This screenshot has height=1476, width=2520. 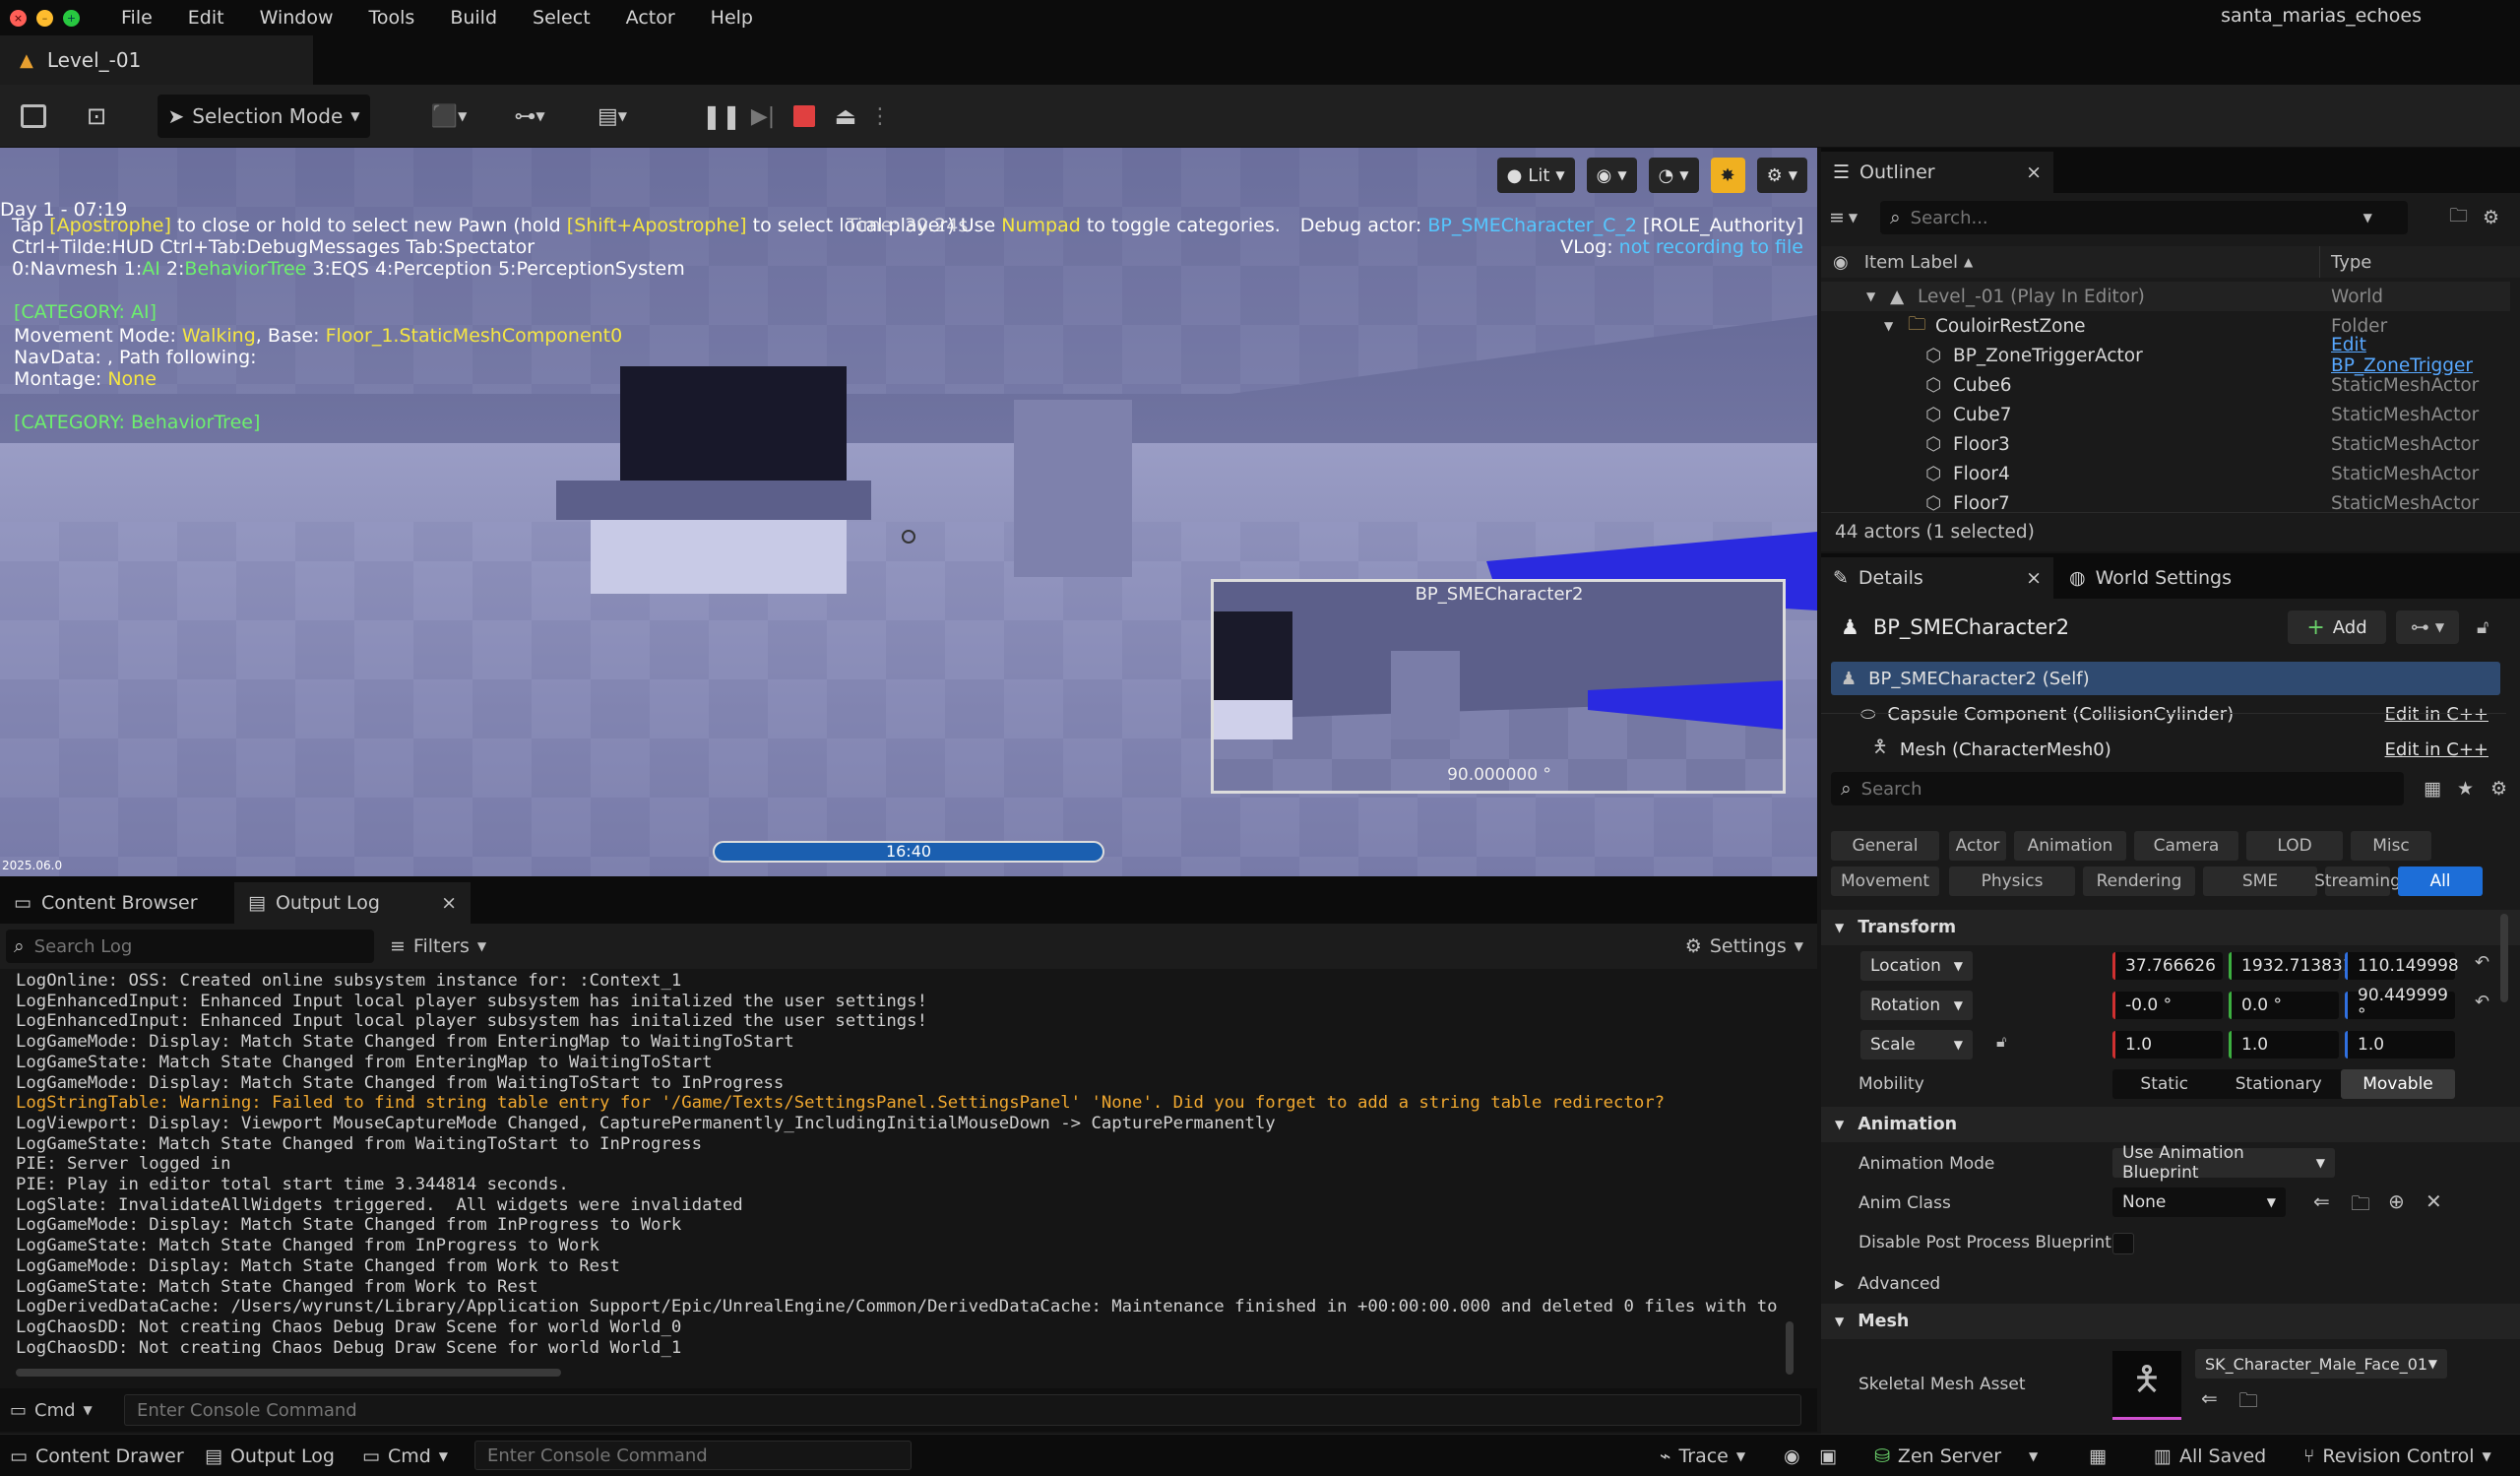 I want to click on more-options-button: ⋮, so click(x=880, y=116).